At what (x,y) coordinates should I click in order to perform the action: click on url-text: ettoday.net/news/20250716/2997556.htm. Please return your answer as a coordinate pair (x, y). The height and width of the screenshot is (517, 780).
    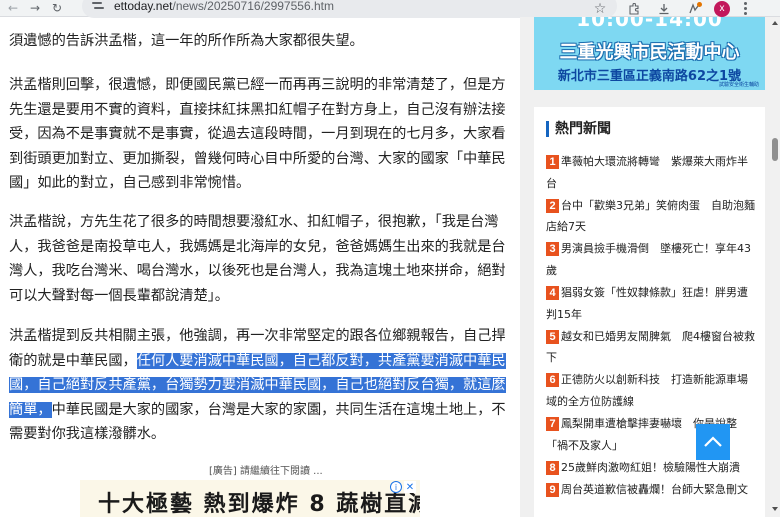
    Looking at the image, I should click on (224, 6).